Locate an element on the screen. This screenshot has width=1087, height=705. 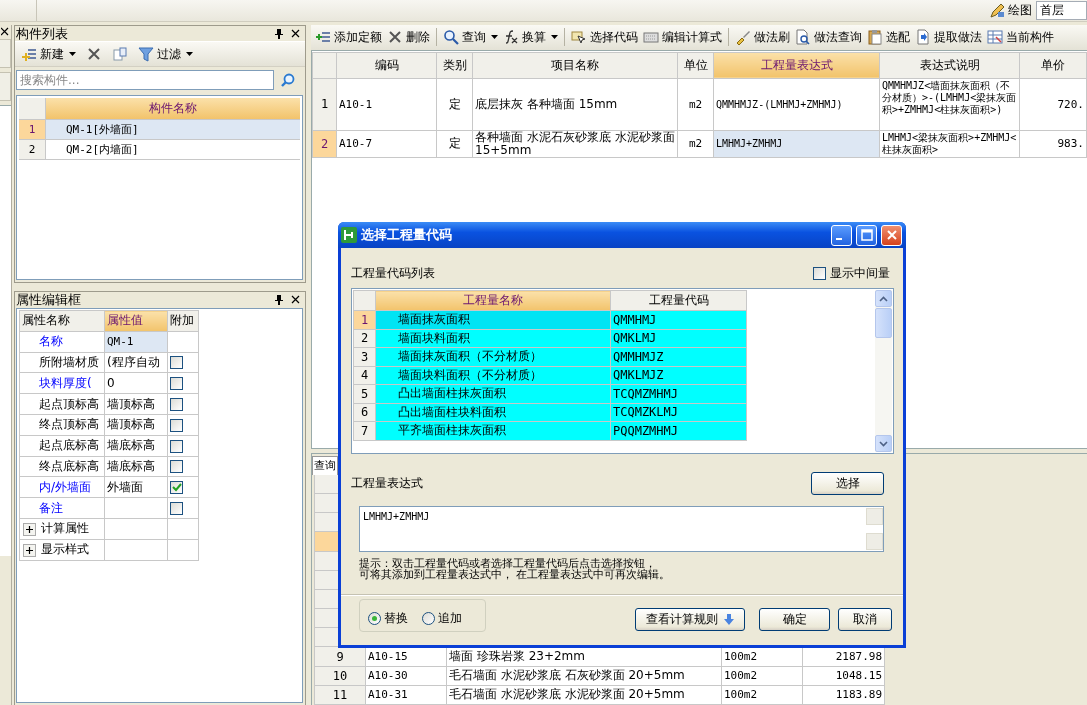
hint-text: 可将其添加到工程量表达式中， 在工程量表达式中可再次编辑。 is located at coordinates (515, 574).